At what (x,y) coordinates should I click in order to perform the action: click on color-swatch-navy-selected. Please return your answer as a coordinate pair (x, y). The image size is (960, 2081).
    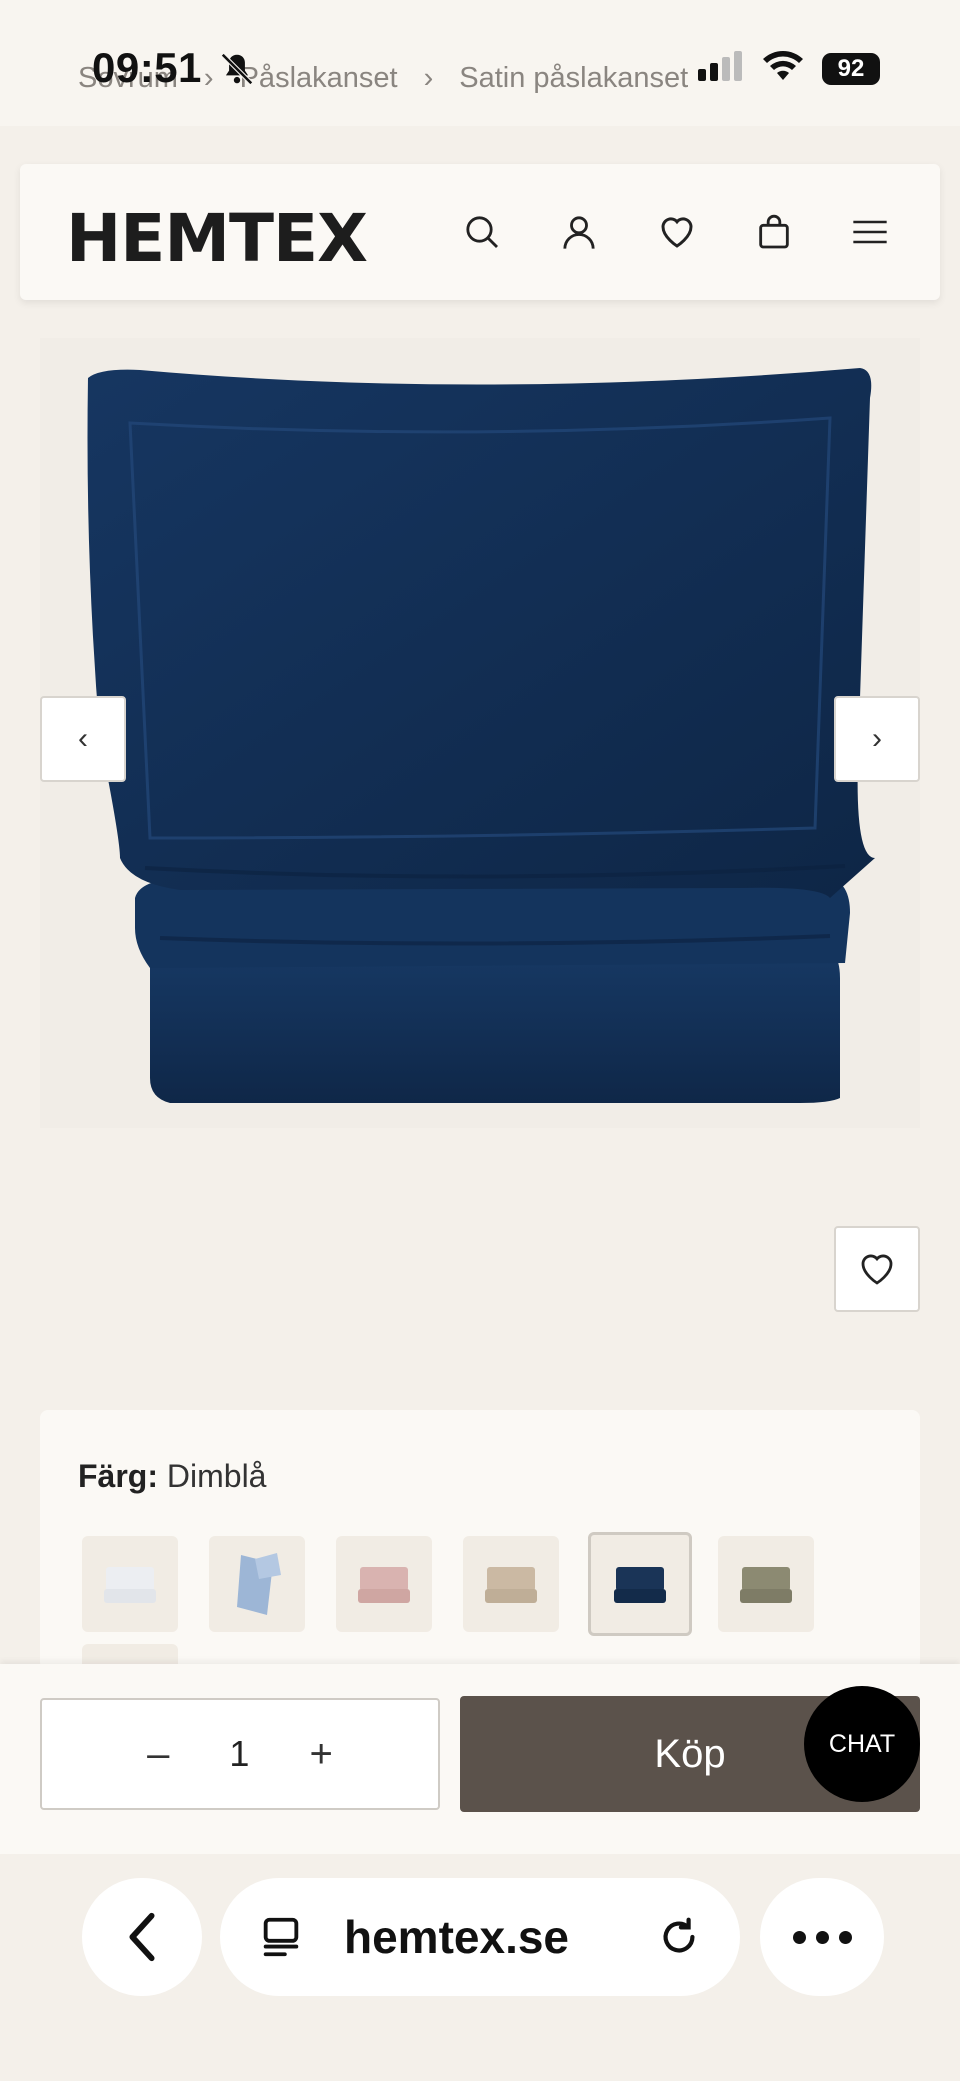
    Looking at the image, I should click on (640, 1584).